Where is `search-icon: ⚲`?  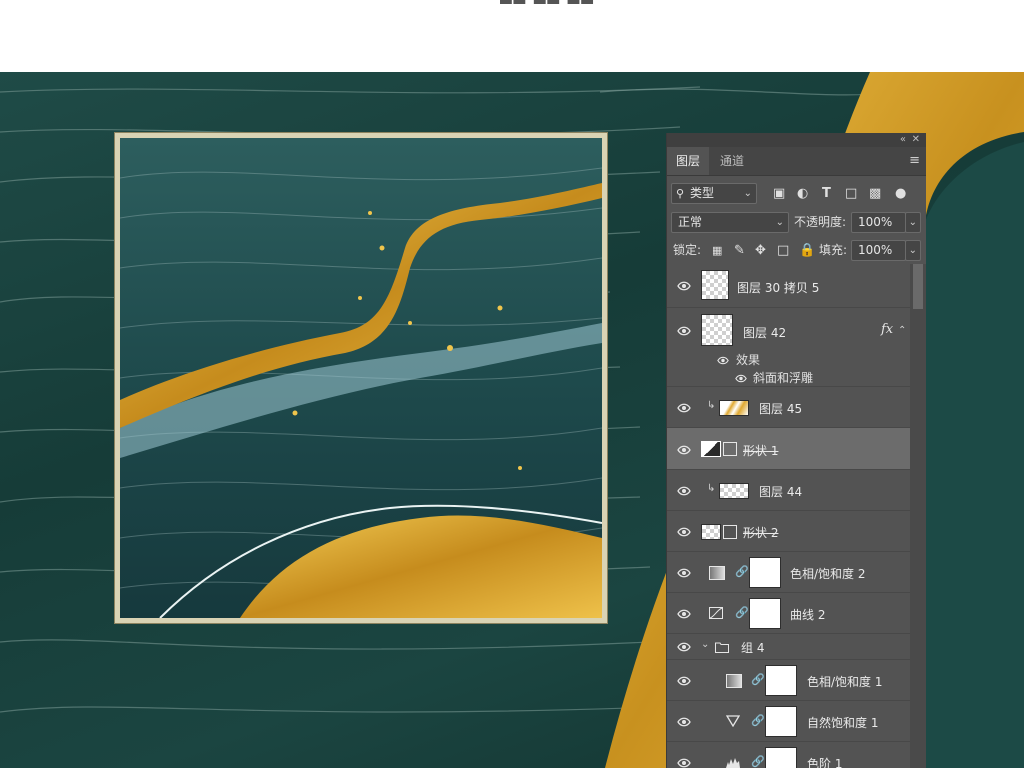 search-icon: ⚲ is located at coordinates (680, 193).